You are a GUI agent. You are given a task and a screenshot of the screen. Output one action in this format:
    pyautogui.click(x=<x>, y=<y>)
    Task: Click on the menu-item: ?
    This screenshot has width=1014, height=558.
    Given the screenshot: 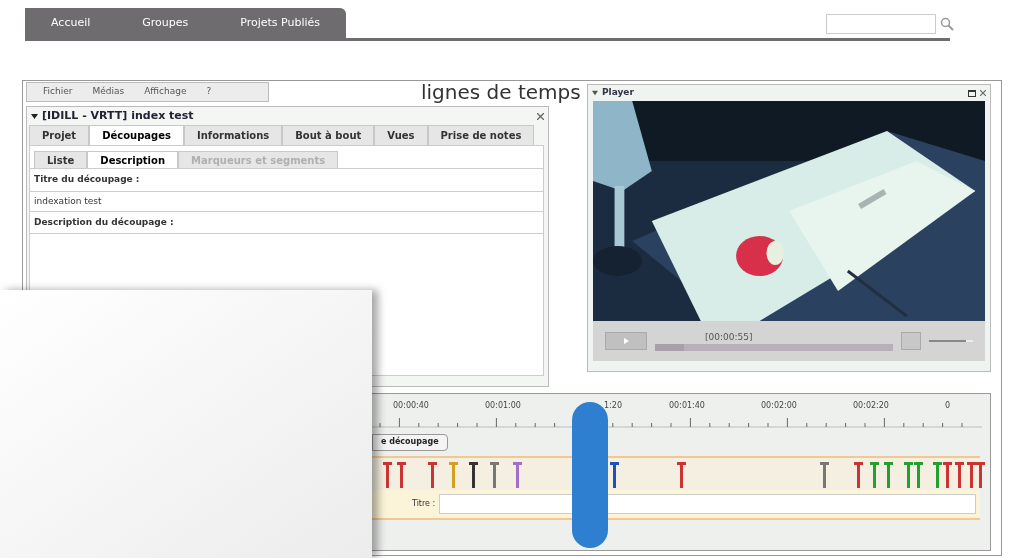 What is the action you would take?
    pyautogui.click(x=209, y=92)
    